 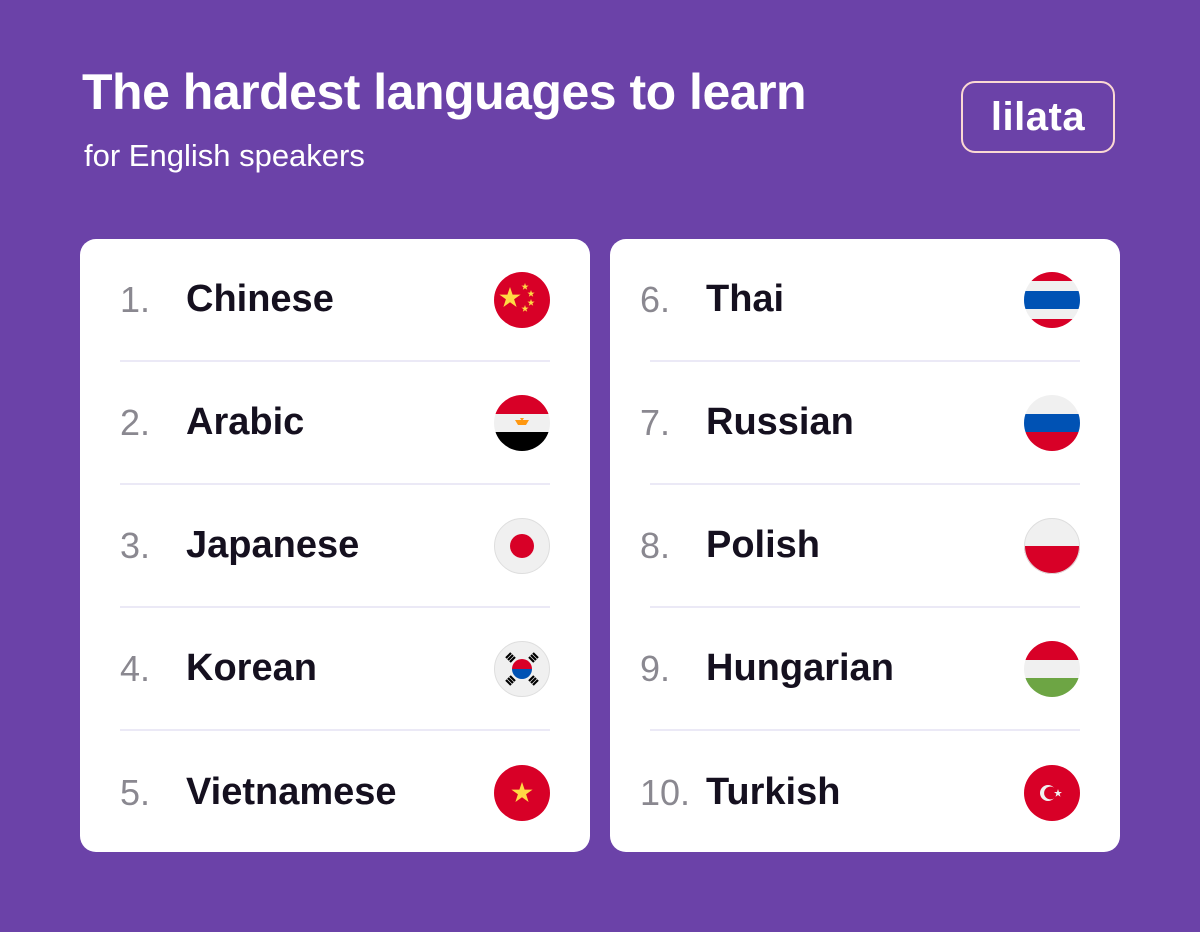 What do you see at coordinates (773, 792) in the screenshot?
I see `language-name: Turkish` at bounding box center [773, 792].